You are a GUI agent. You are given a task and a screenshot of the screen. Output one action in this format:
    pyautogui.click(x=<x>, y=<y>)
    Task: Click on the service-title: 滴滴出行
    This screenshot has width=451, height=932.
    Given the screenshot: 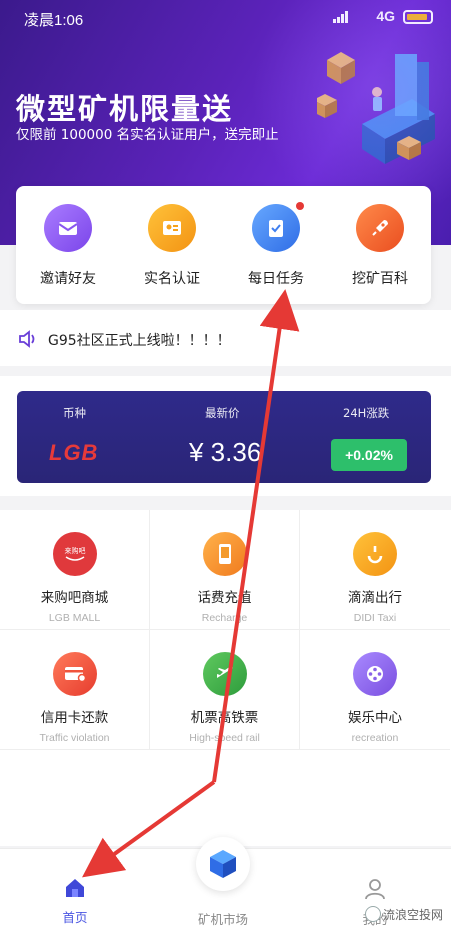 What is the action you would take?
    pyautogui.click(x=375, y=598)
    